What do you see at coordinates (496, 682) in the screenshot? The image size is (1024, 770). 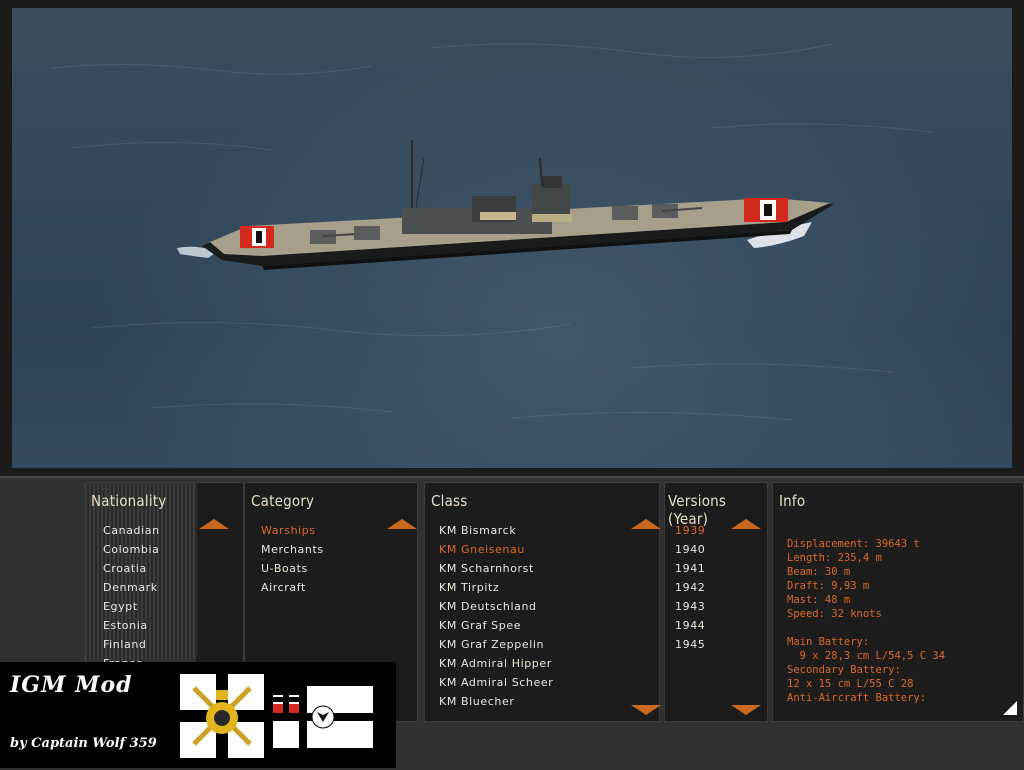 I see `class-item: KM Admiral Scheer` at bounding box center [496, 682].